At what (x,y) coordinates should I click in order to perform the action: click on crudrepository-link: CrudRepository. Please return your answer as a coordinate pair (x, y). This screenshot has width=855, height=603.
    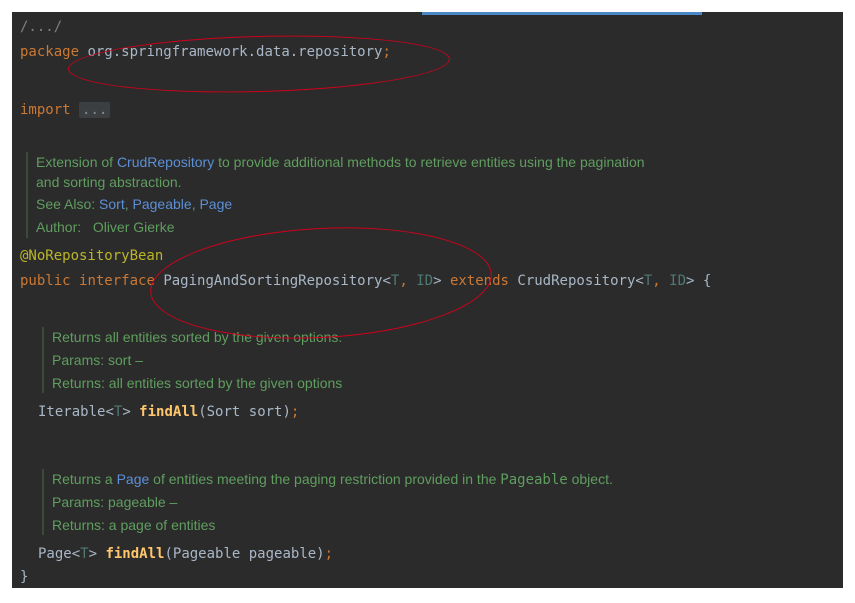
    Looking at the image, I should click on (165, 162).